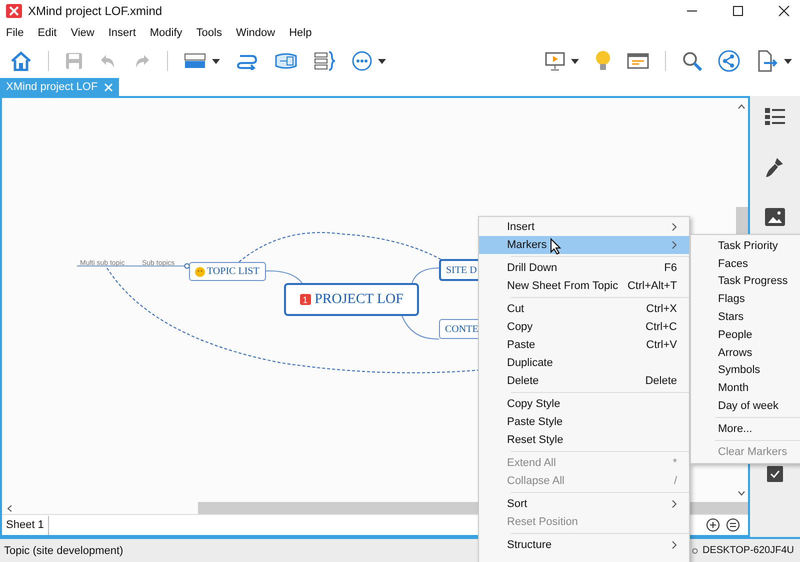 The image size is (800, 562). Describe the element at coordinates (233, 271) in the screenshot. I see `topic-label: TOPIC LIST` at that location.